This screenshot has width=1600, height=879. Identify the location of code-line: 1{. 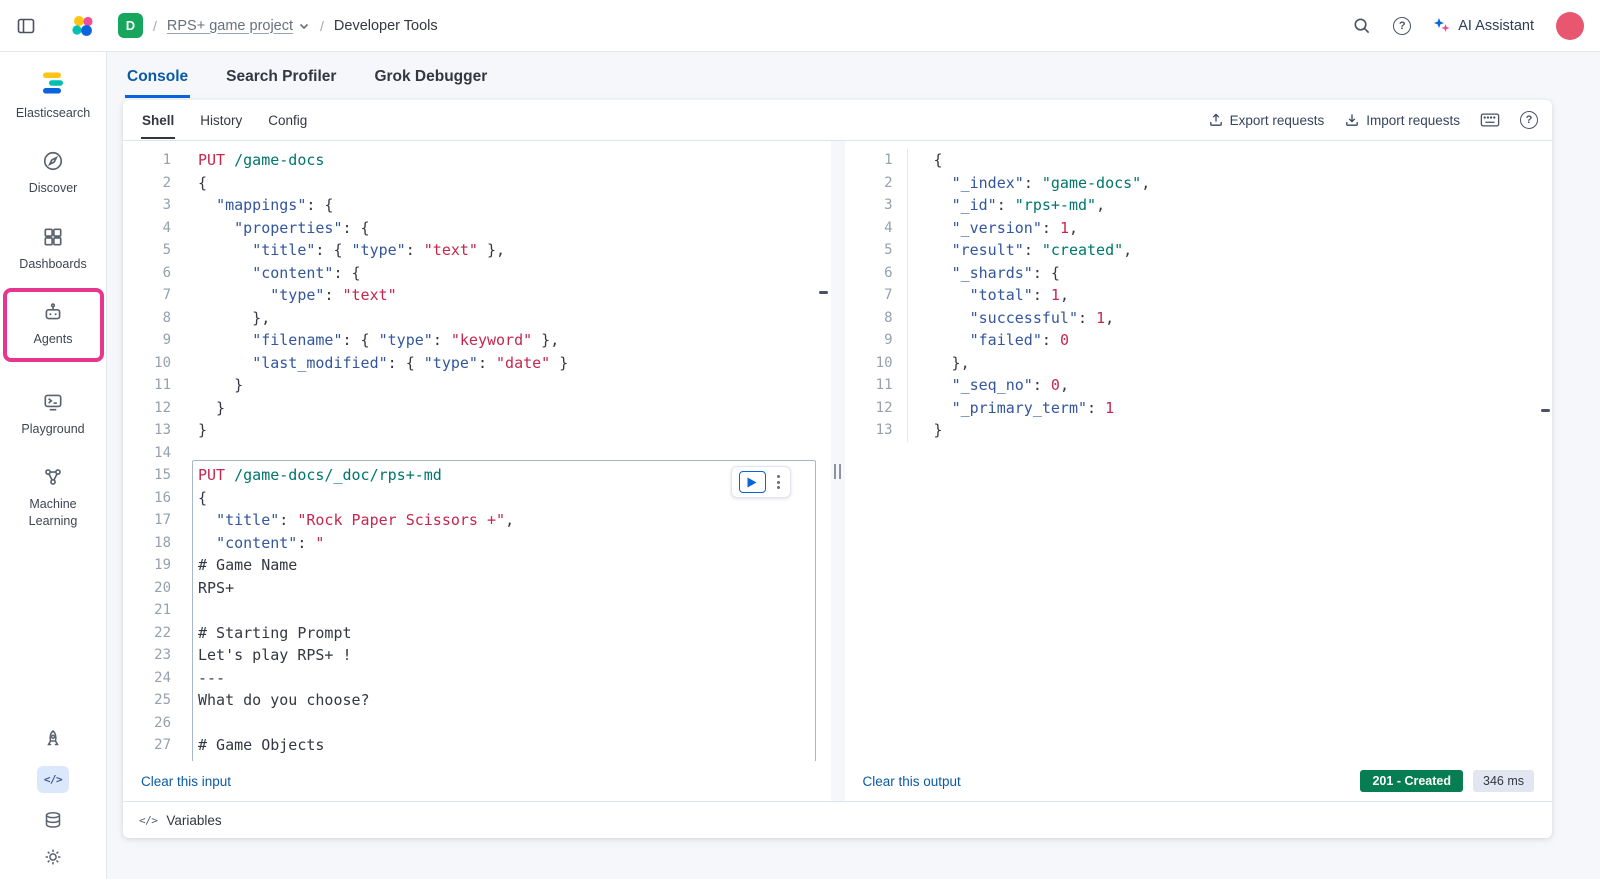
(1199, 160).